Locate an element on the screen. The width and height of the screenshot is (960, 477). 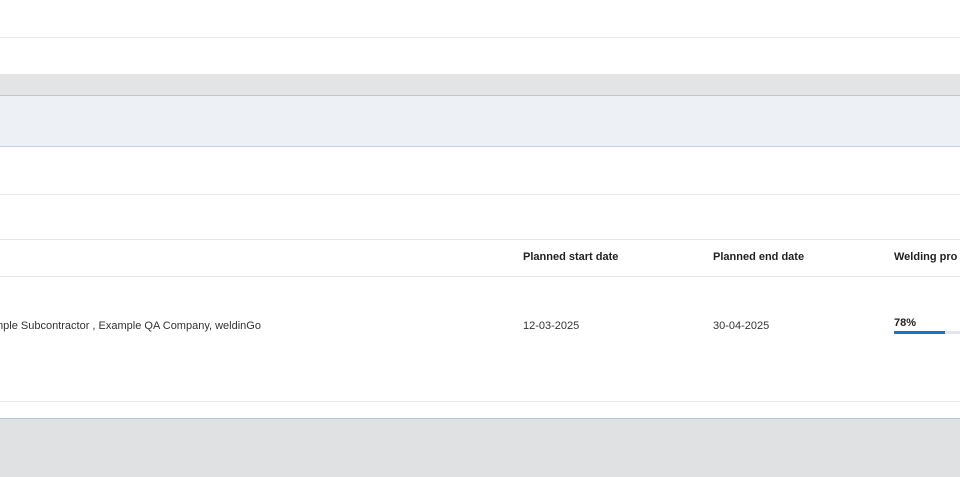
top-blank-row is located at coordinates (480, 19).